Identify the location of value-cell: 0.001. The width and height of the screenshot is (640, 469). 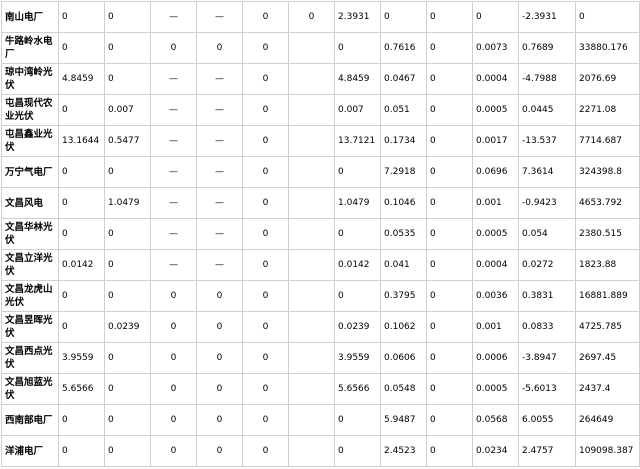
(495, 203).